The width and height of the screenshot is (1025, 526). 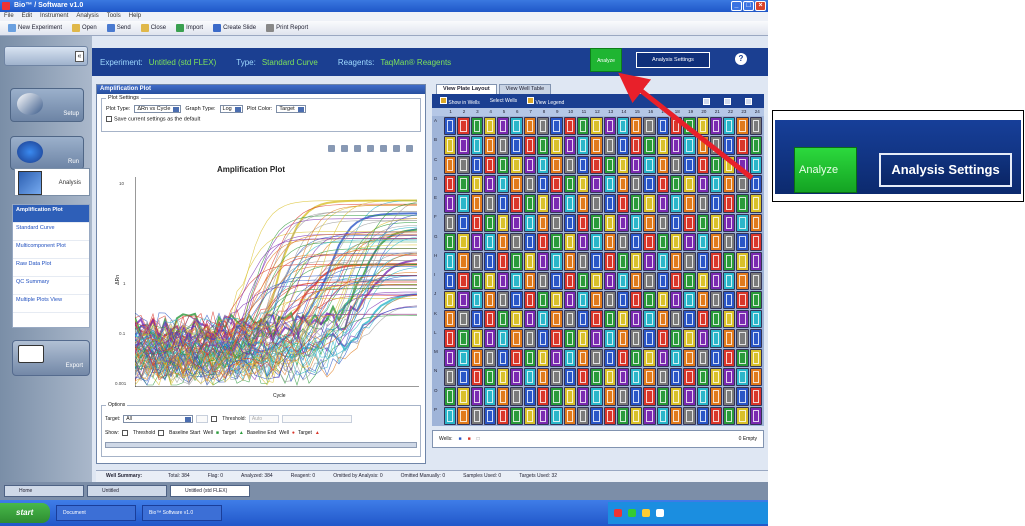 What do you see at coordinates (686, 126) in the screenshot?
I see `callout-arrow` at bounding box center [686, 126].